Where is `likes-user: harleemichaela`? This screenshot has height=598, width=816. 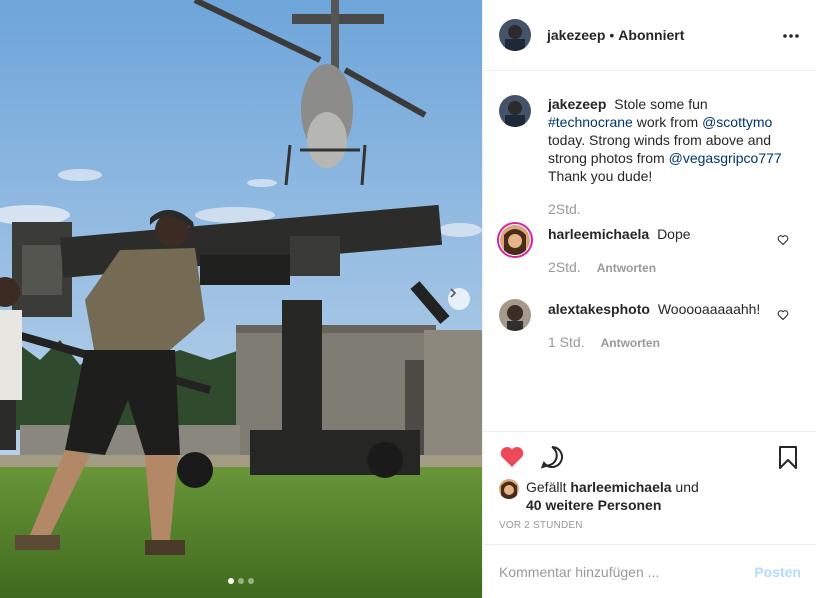 likes-user: harleemichaela is located at coordinates (620, 487).